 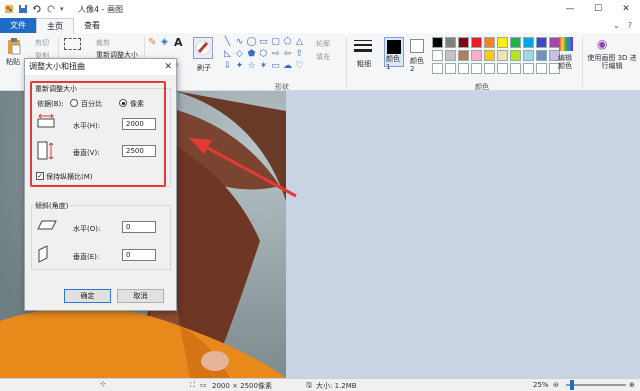 What do you see at coordinates (47, 226) in the screenshot?
I see `skew-horizontal-icon` at bounding box center [47, 226].